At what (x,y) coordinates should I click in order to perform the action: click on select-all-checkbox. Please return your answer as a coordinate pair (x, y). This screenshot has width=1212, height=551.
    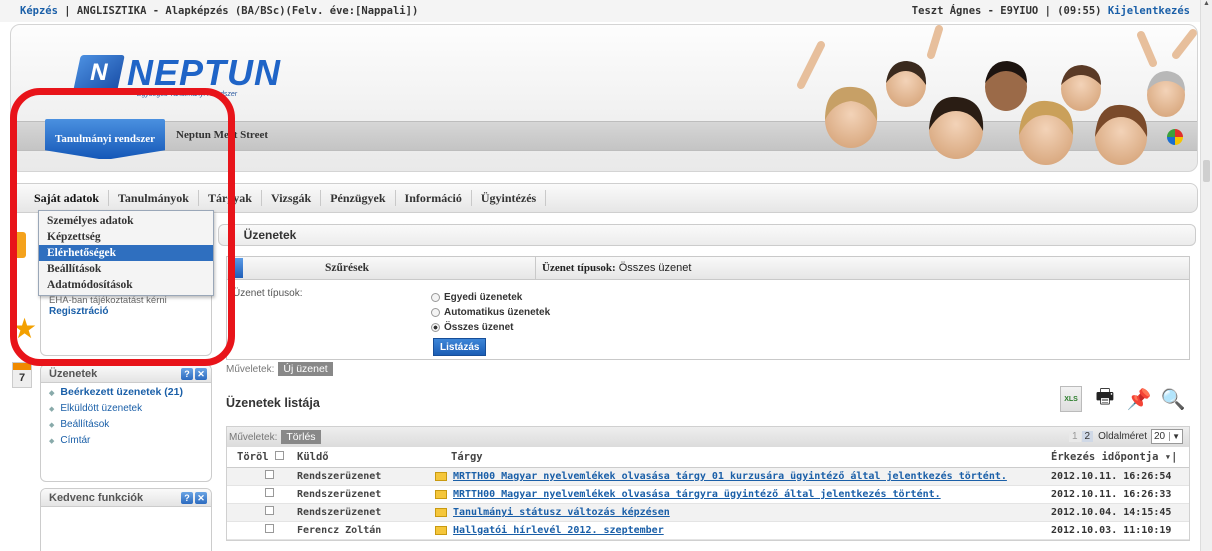
    Looking at the image, I should click on (279, 455).